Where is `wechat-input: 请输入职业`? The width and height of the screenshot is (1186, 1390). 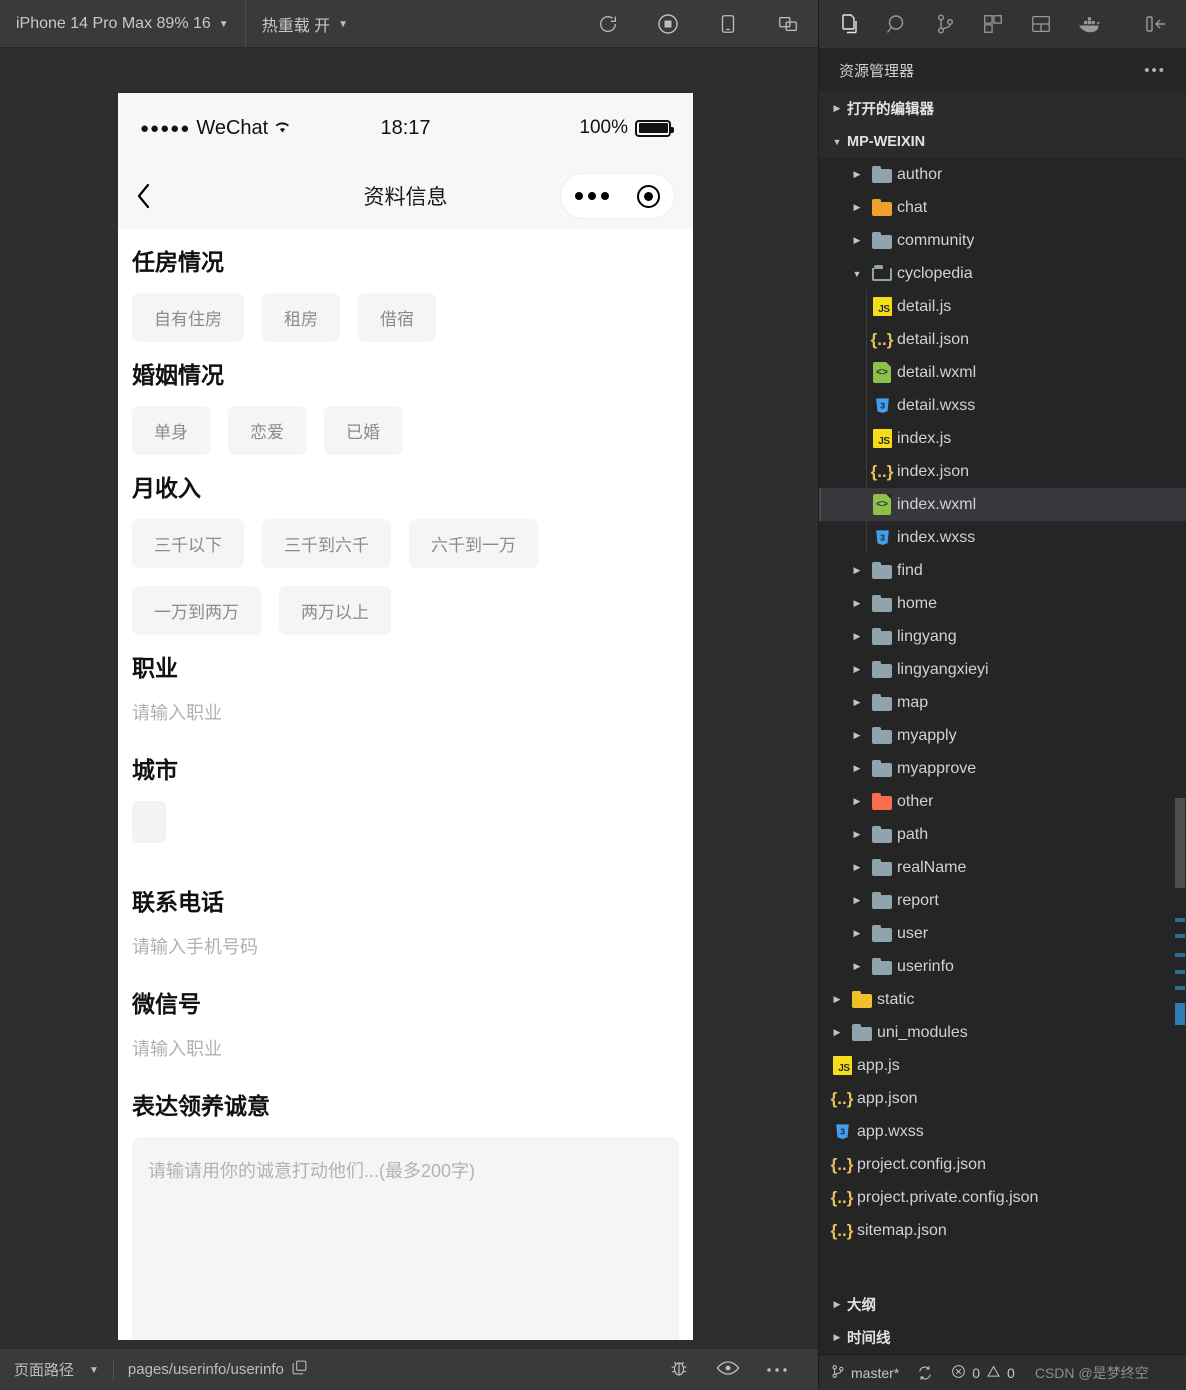 wechat-input: 请输入职业 is located at coordinates (405, 1048).